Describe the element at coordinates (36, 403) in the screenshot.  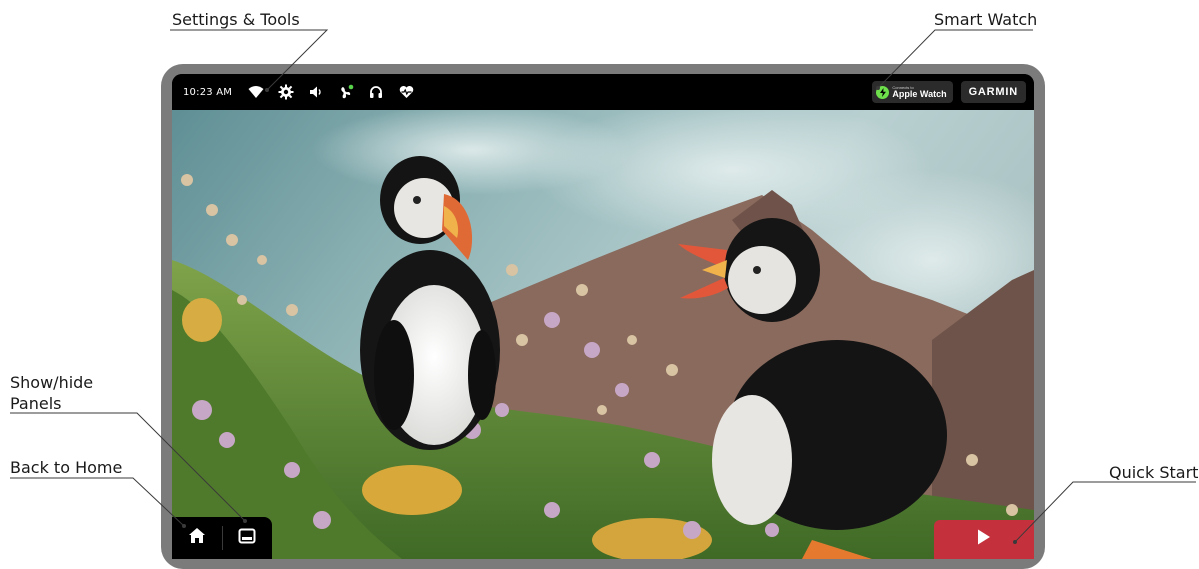
I see `show-hide-panels-callout-line2: Panels` at that location.